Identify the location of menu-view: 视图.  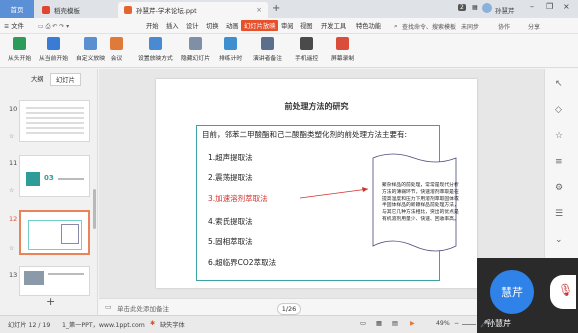
(306, 25).